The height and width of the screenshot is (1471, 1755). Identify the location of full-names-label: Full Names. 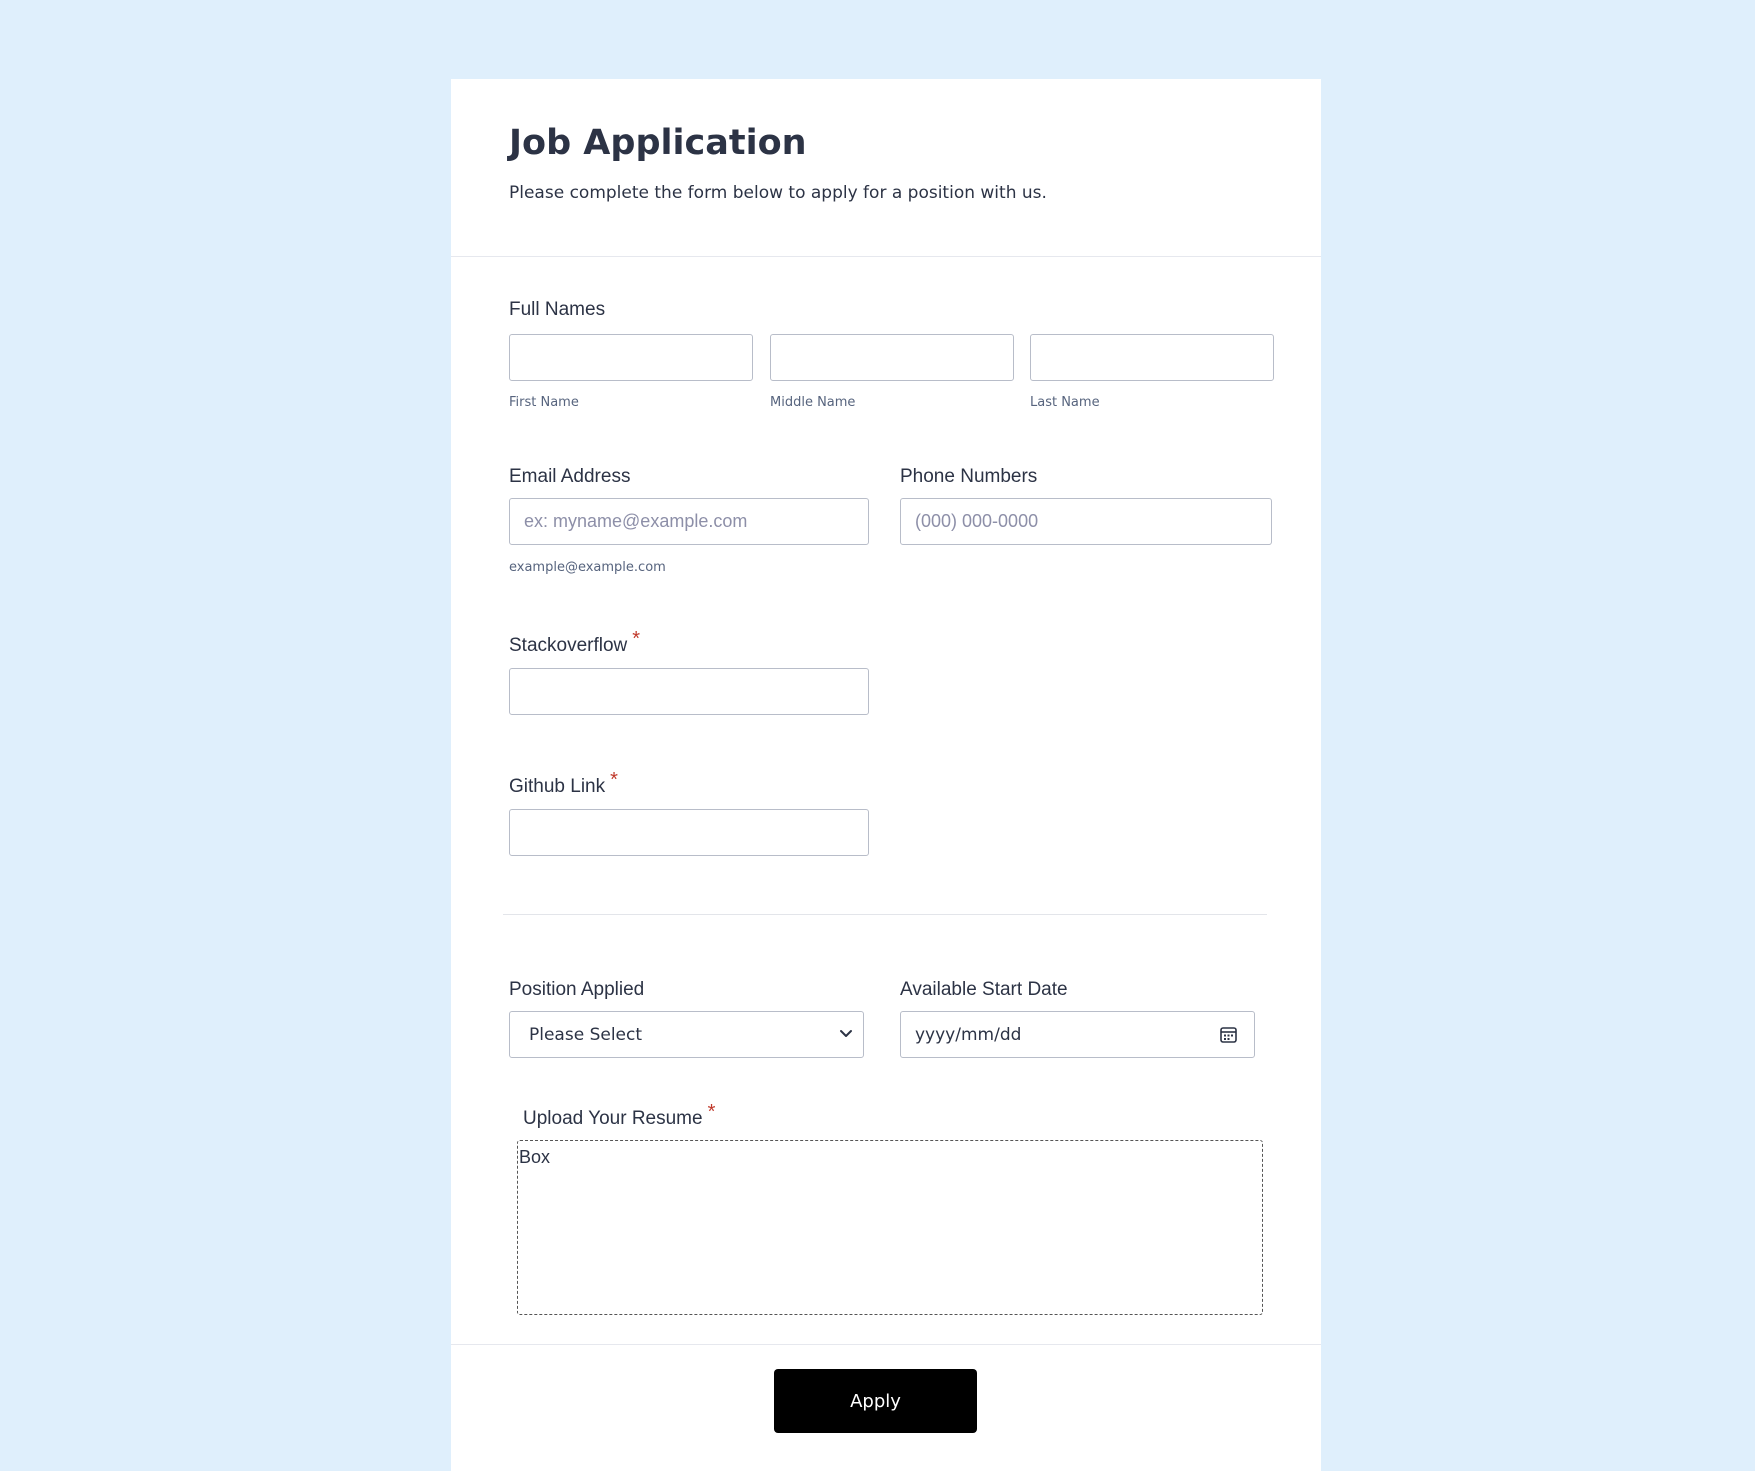
(557, 309).